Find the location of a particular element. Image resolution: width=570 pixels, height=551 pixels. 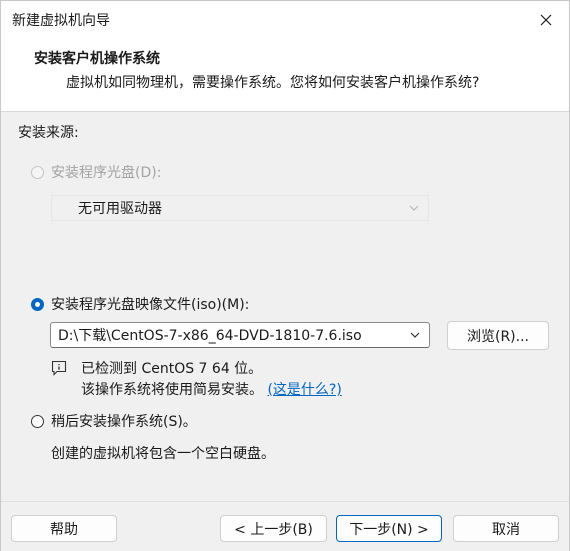

iso-path-value: D:\下载\CentOS-7-x86_64-DVD-1810-7.6.iso is located at coordinates (210, 336).